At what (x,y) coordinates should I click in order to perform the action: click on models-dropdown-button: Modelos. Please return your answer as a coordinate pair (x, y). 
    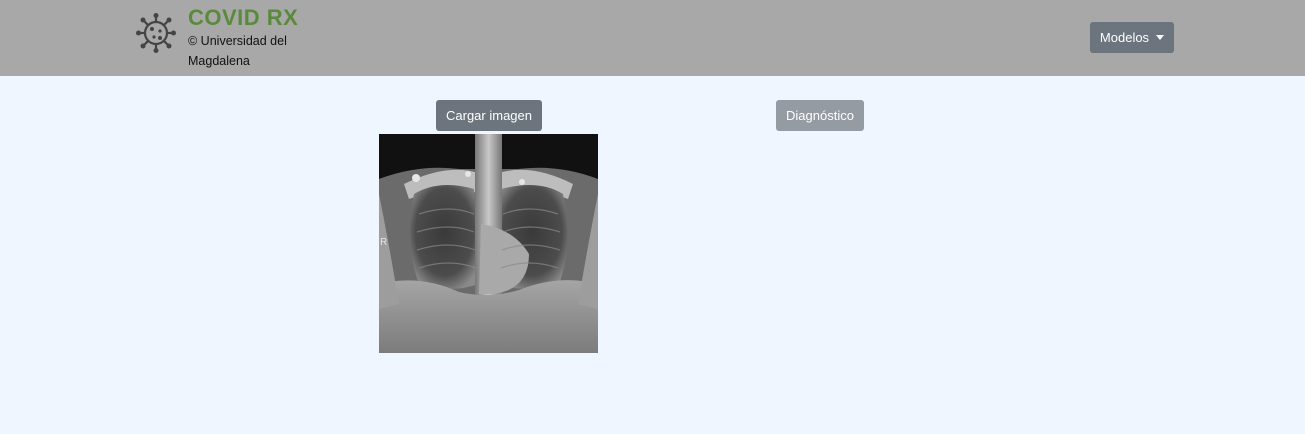
    Looking at the image, I should click on (1132, 37).